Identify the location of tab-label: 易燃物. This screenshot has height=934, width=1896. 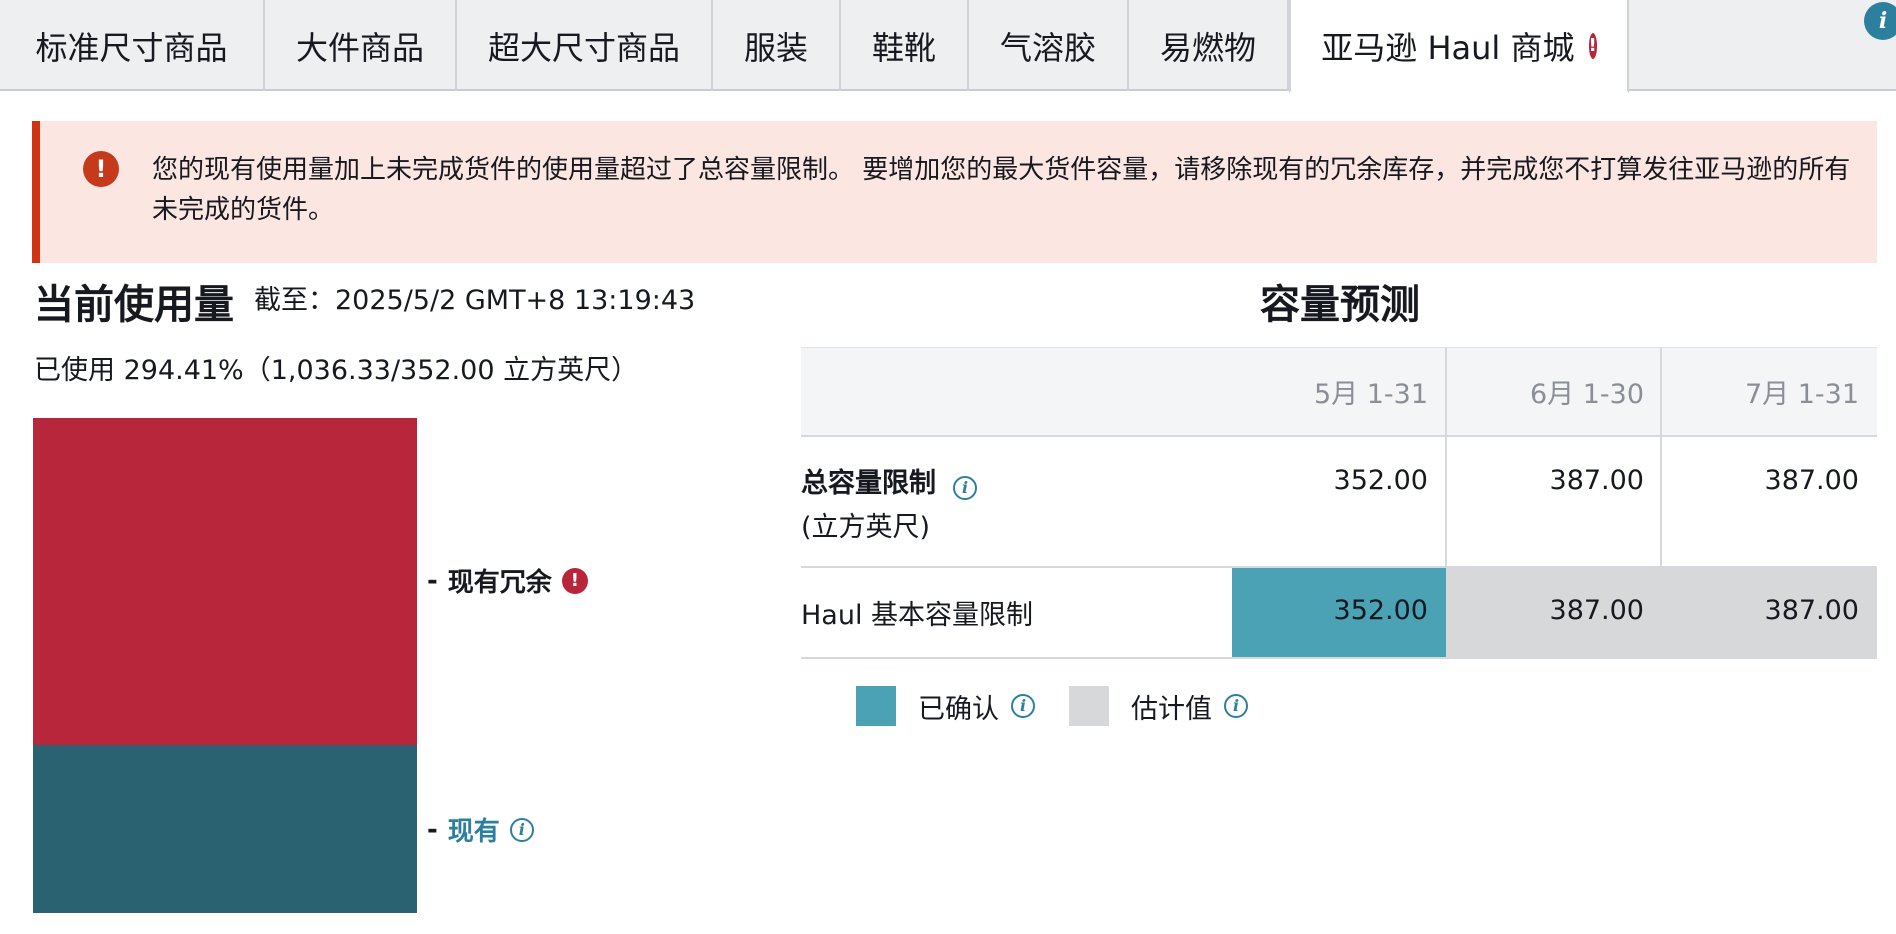
(1208, 47).